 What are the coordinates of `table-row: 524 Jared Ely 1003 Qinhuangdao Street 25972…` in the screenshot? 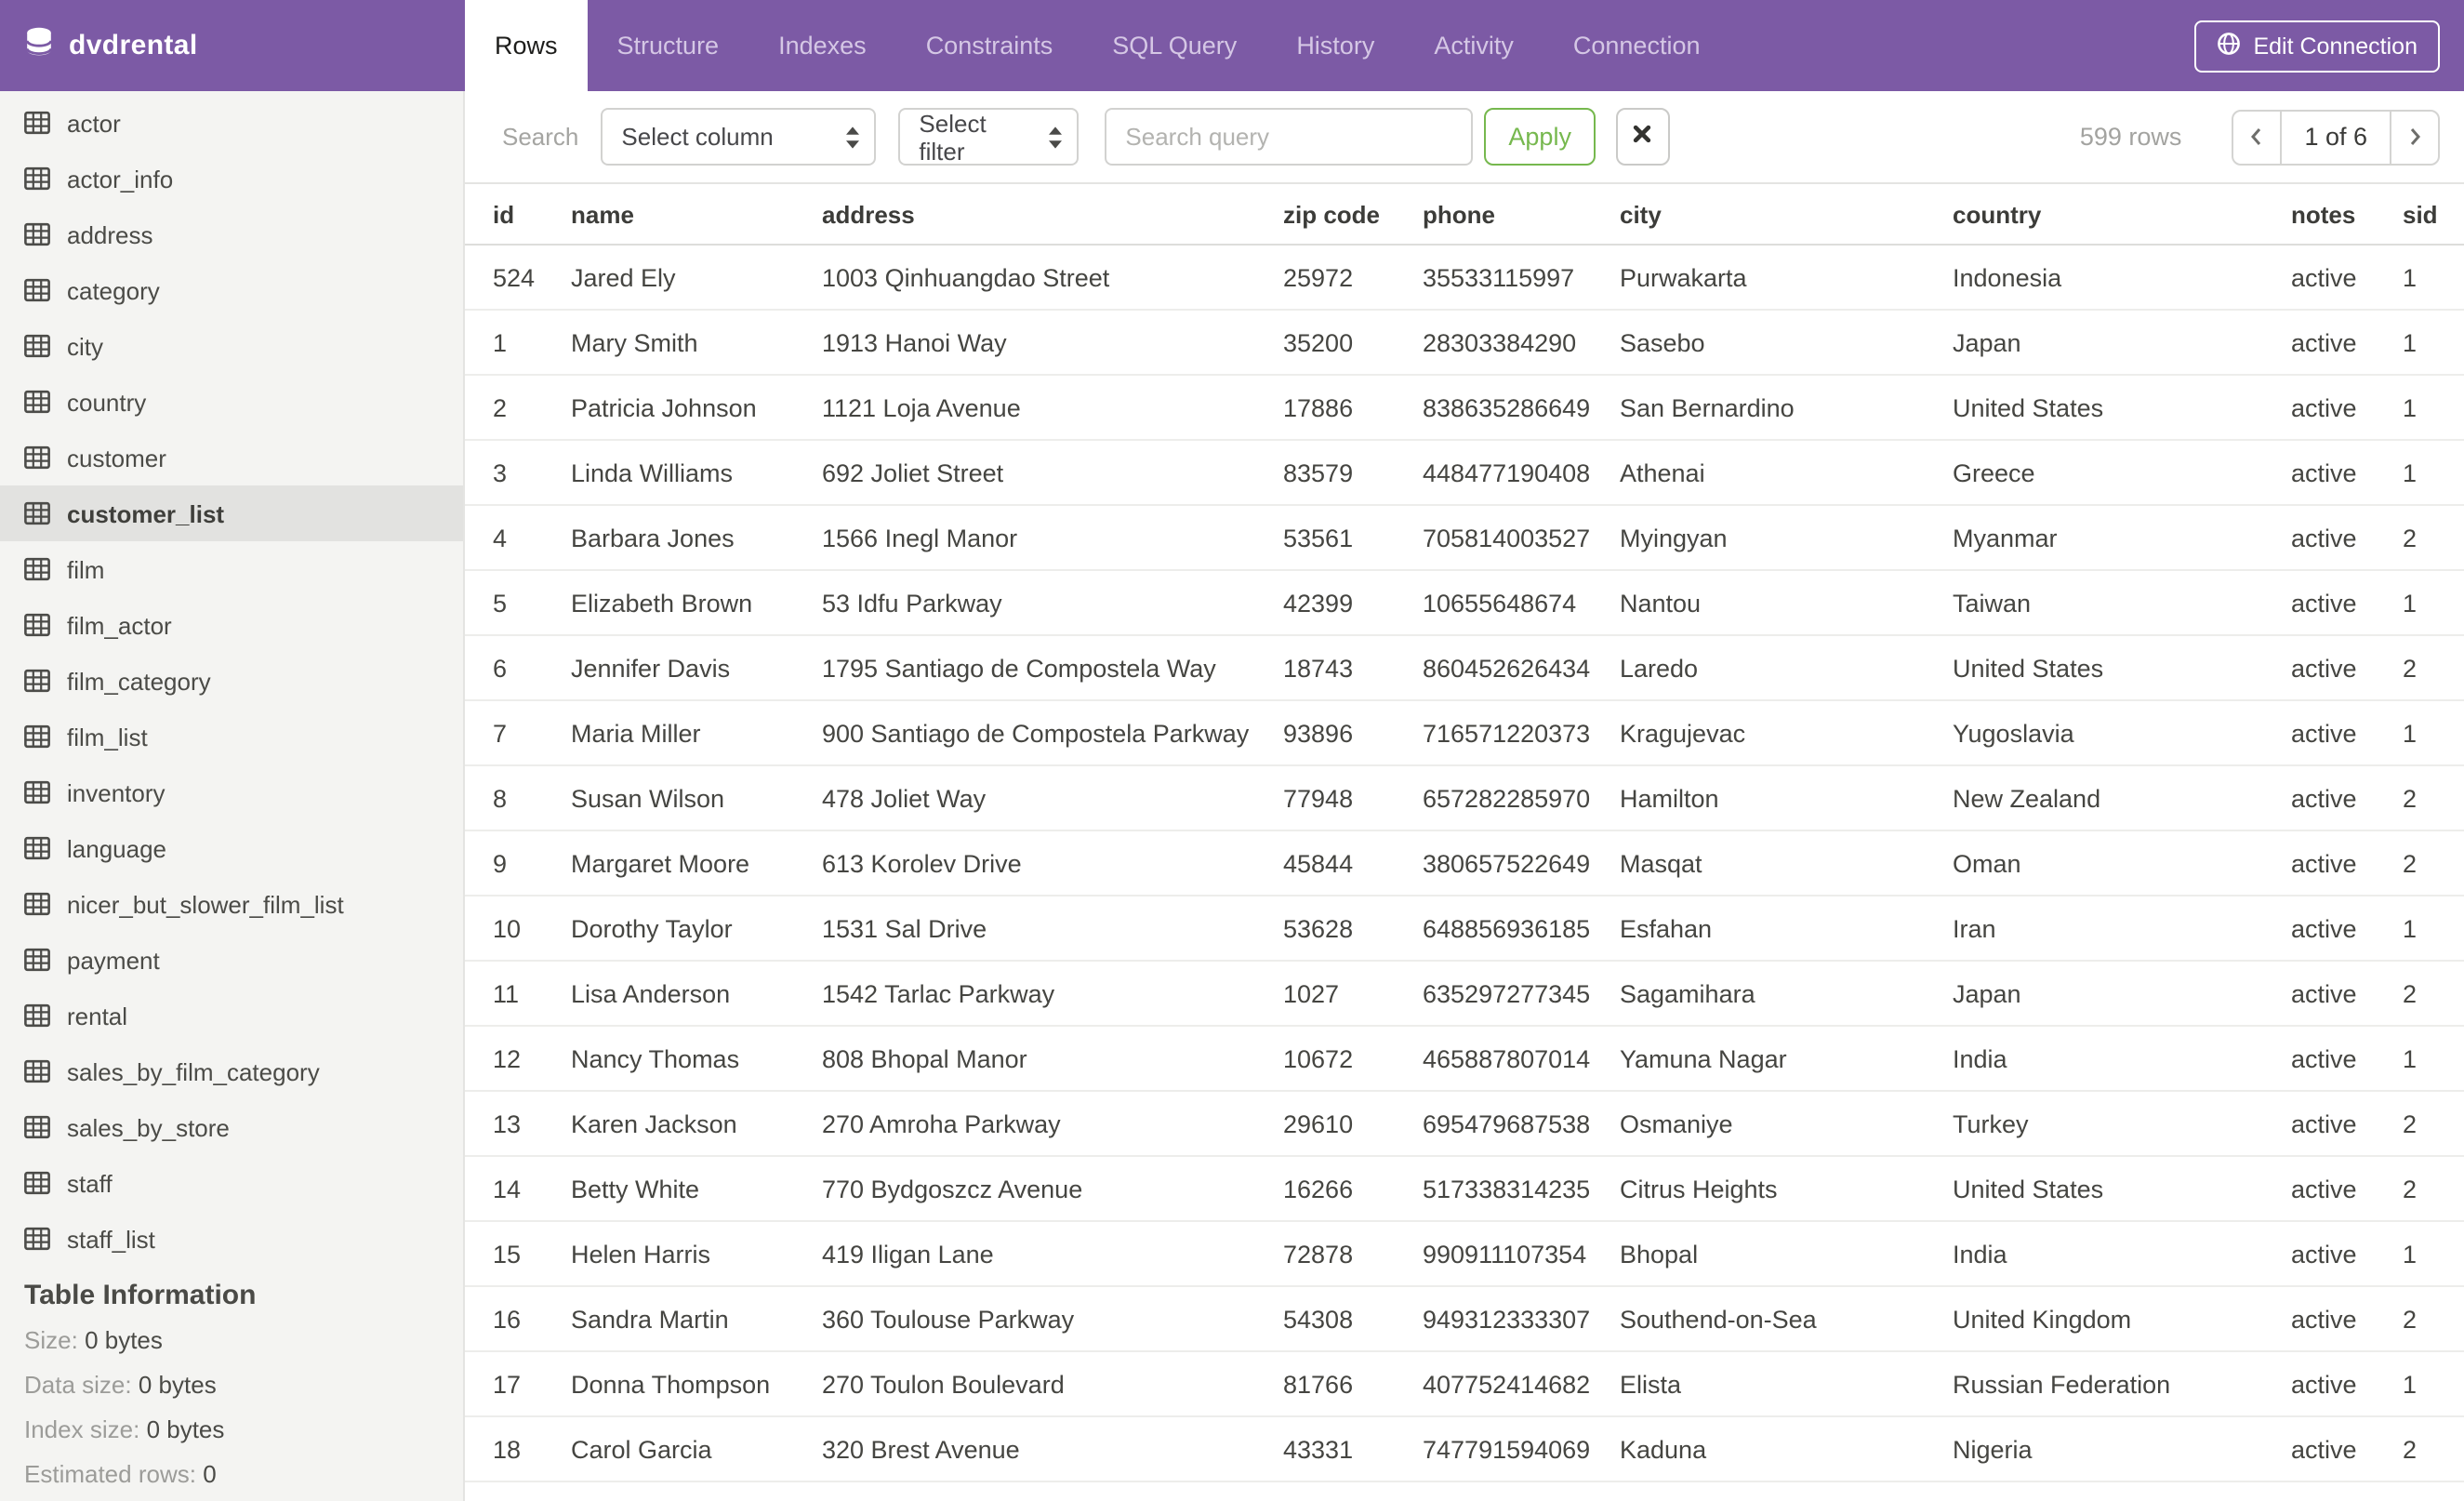 It's located at (1464, 278).